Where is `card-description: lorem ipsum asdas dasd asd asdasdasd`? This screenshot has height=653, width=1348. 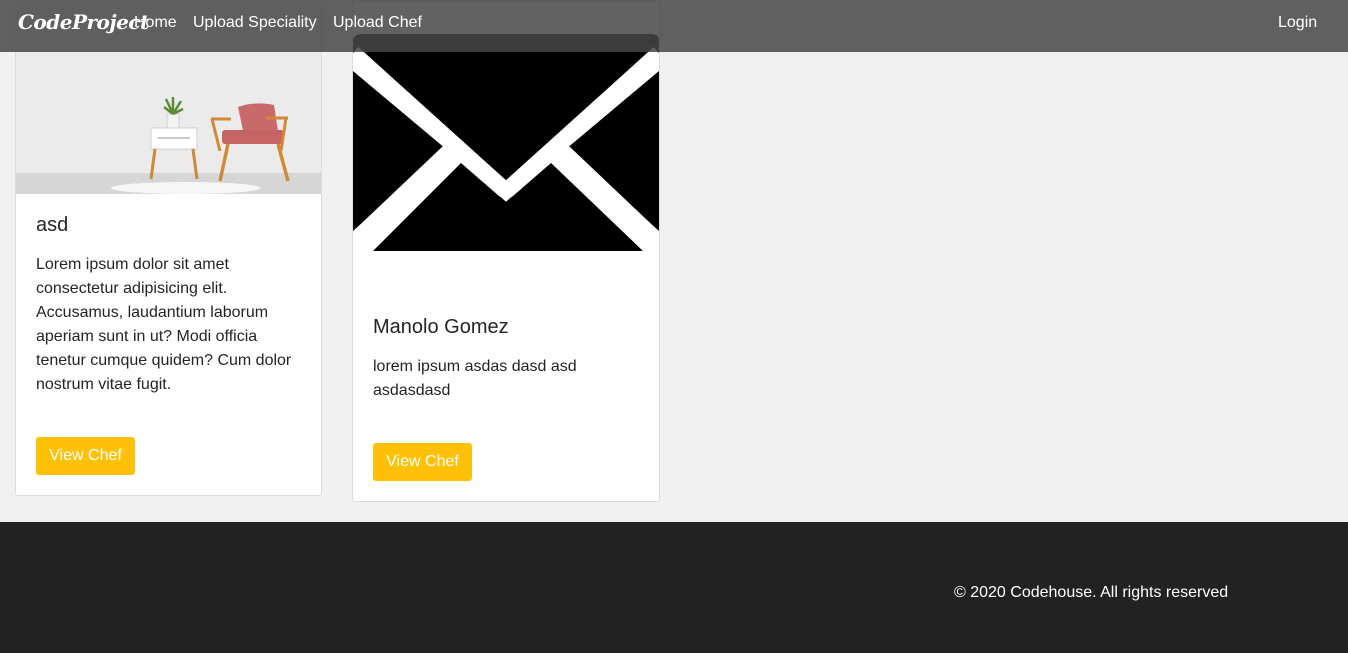 card-description: lorem ipsum asdas dasd asd asdasdasd is located at coordinates (475, 378).